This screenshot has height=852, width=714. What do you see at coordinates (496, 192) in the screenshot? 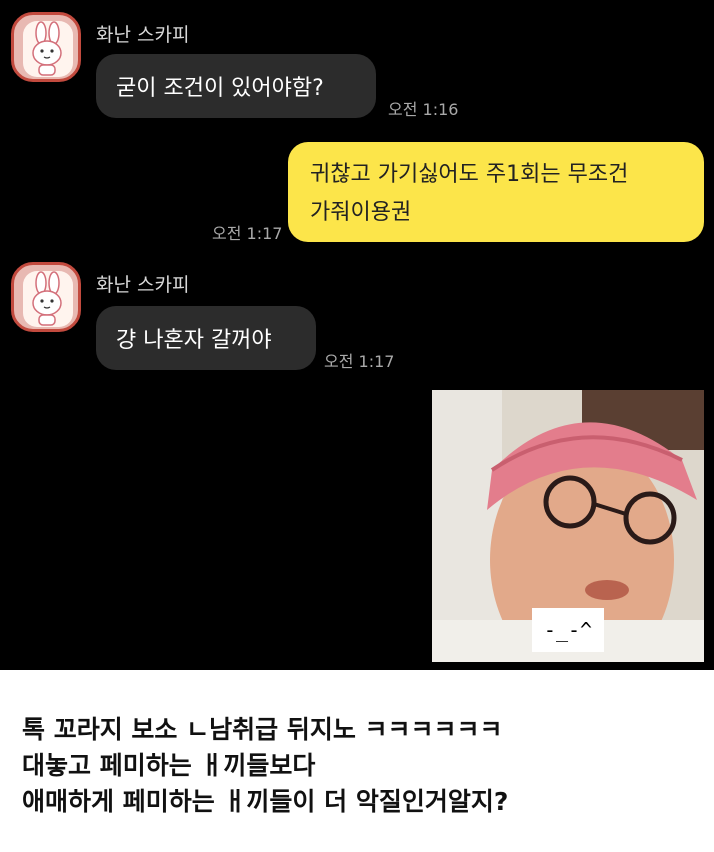
I see `outgoing-message-bubble: 귀찮고 가기싫어도 주1회는 무조건 가줘이용권` at bounding box center [496, 192].